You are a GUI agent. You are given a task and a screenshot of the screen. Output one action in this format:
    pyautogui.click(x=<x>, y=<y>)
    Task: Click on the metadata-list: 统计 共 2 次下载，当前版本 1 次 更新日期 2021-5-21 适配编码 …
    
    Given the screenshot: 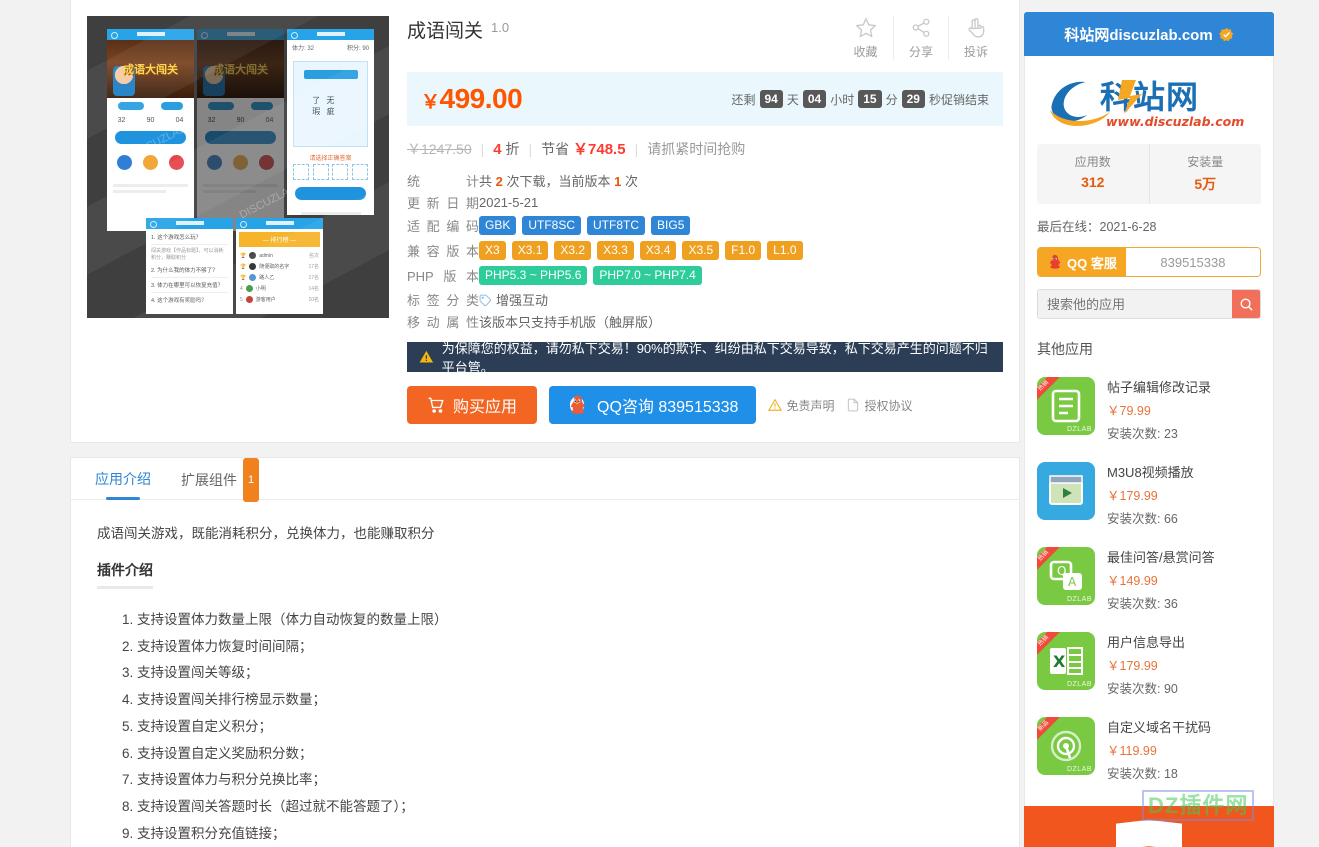 What is the action you would take?
    pyautogui.click(x=705, y=250)
    